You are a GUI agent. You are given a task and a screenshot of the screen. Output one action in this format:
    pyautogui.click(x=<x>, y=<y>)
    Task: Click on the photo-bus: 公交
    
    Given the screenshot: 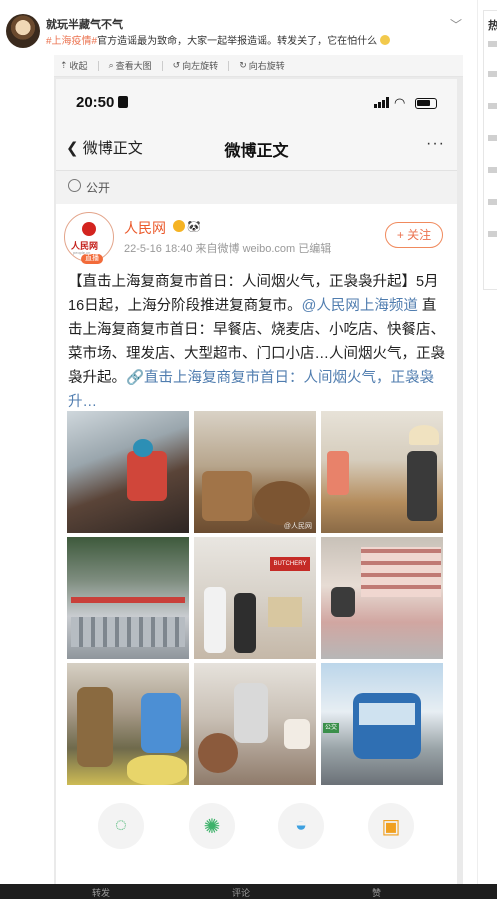 What is the action you would take?
    pyautogui.click(x=382, y=724)
    